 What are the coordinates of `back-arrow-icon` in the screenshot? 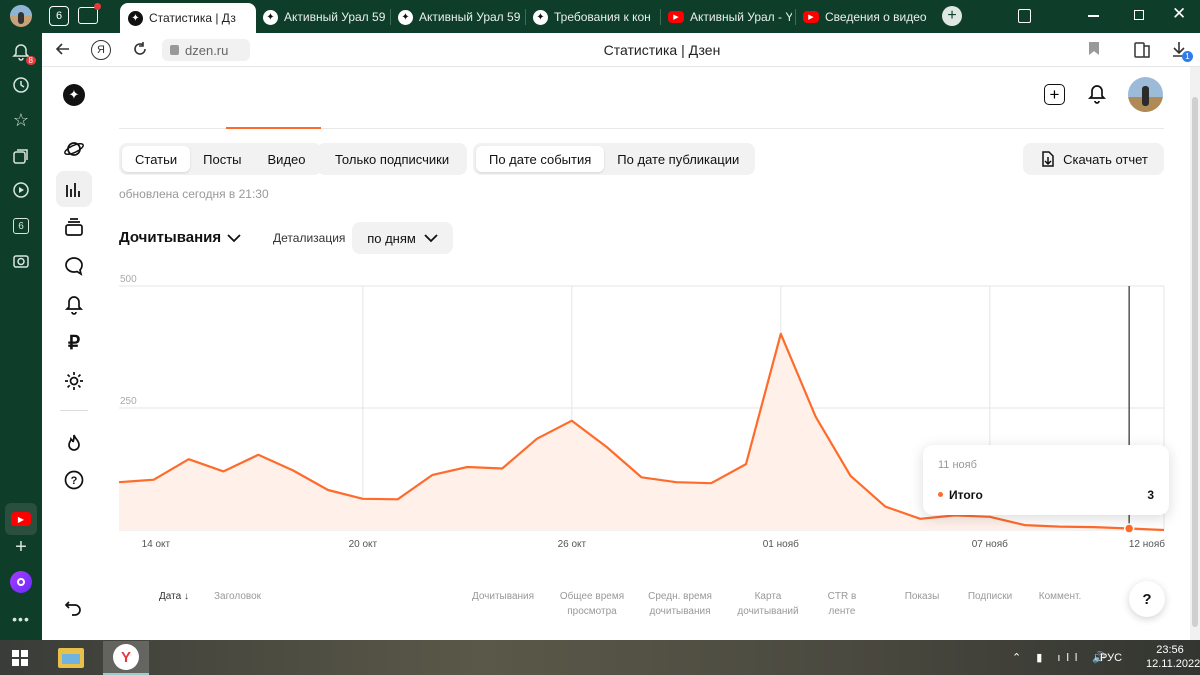 It's located at (63, 51).